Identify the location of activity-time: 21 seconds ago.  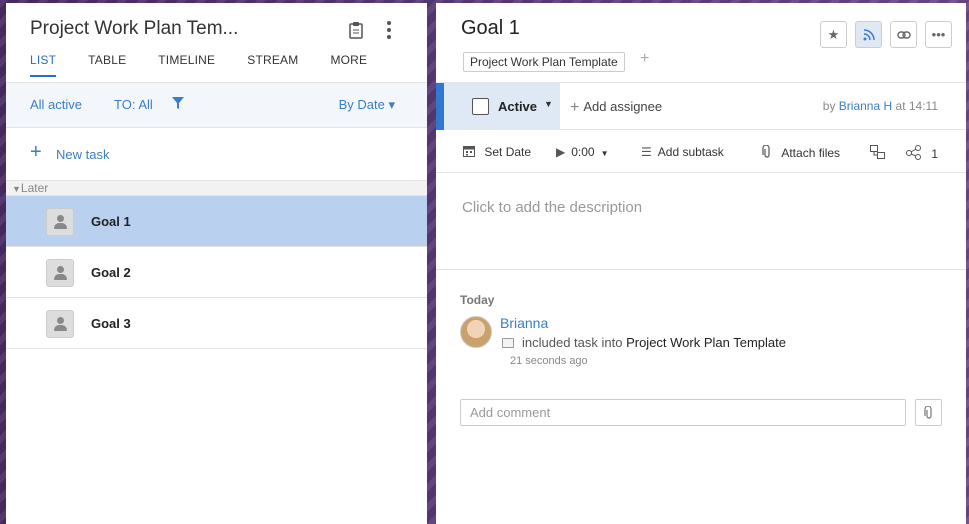
(549, 361).